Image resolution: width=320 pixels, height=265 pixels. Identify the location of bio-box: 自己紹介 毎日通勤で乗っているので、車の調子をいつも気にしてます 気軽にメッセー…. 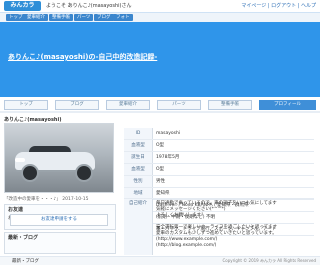
(219, 226).